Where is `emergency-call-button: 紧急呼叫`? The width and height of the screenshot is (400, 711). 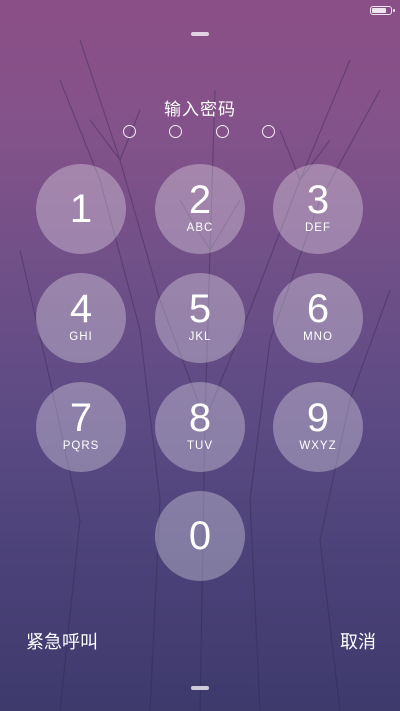 emergency-call-button: 紧急呼叫 is located at coordinates (62, 641).